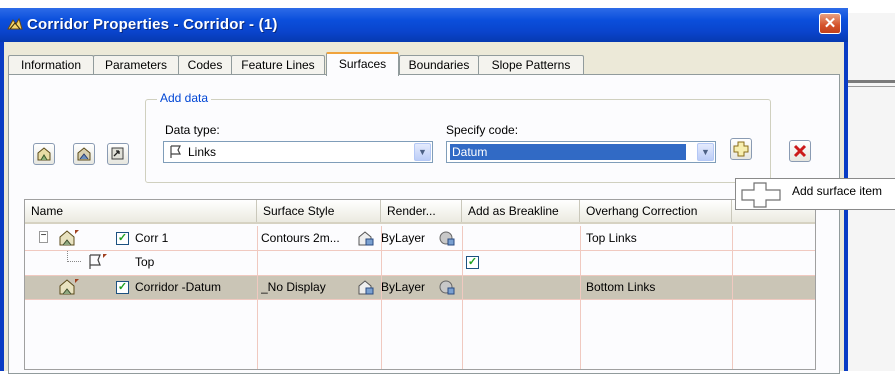 This screenshot has width=895, height=374. I want to click on specify-code-dropdown: Datum ▼, so click(581, 152).